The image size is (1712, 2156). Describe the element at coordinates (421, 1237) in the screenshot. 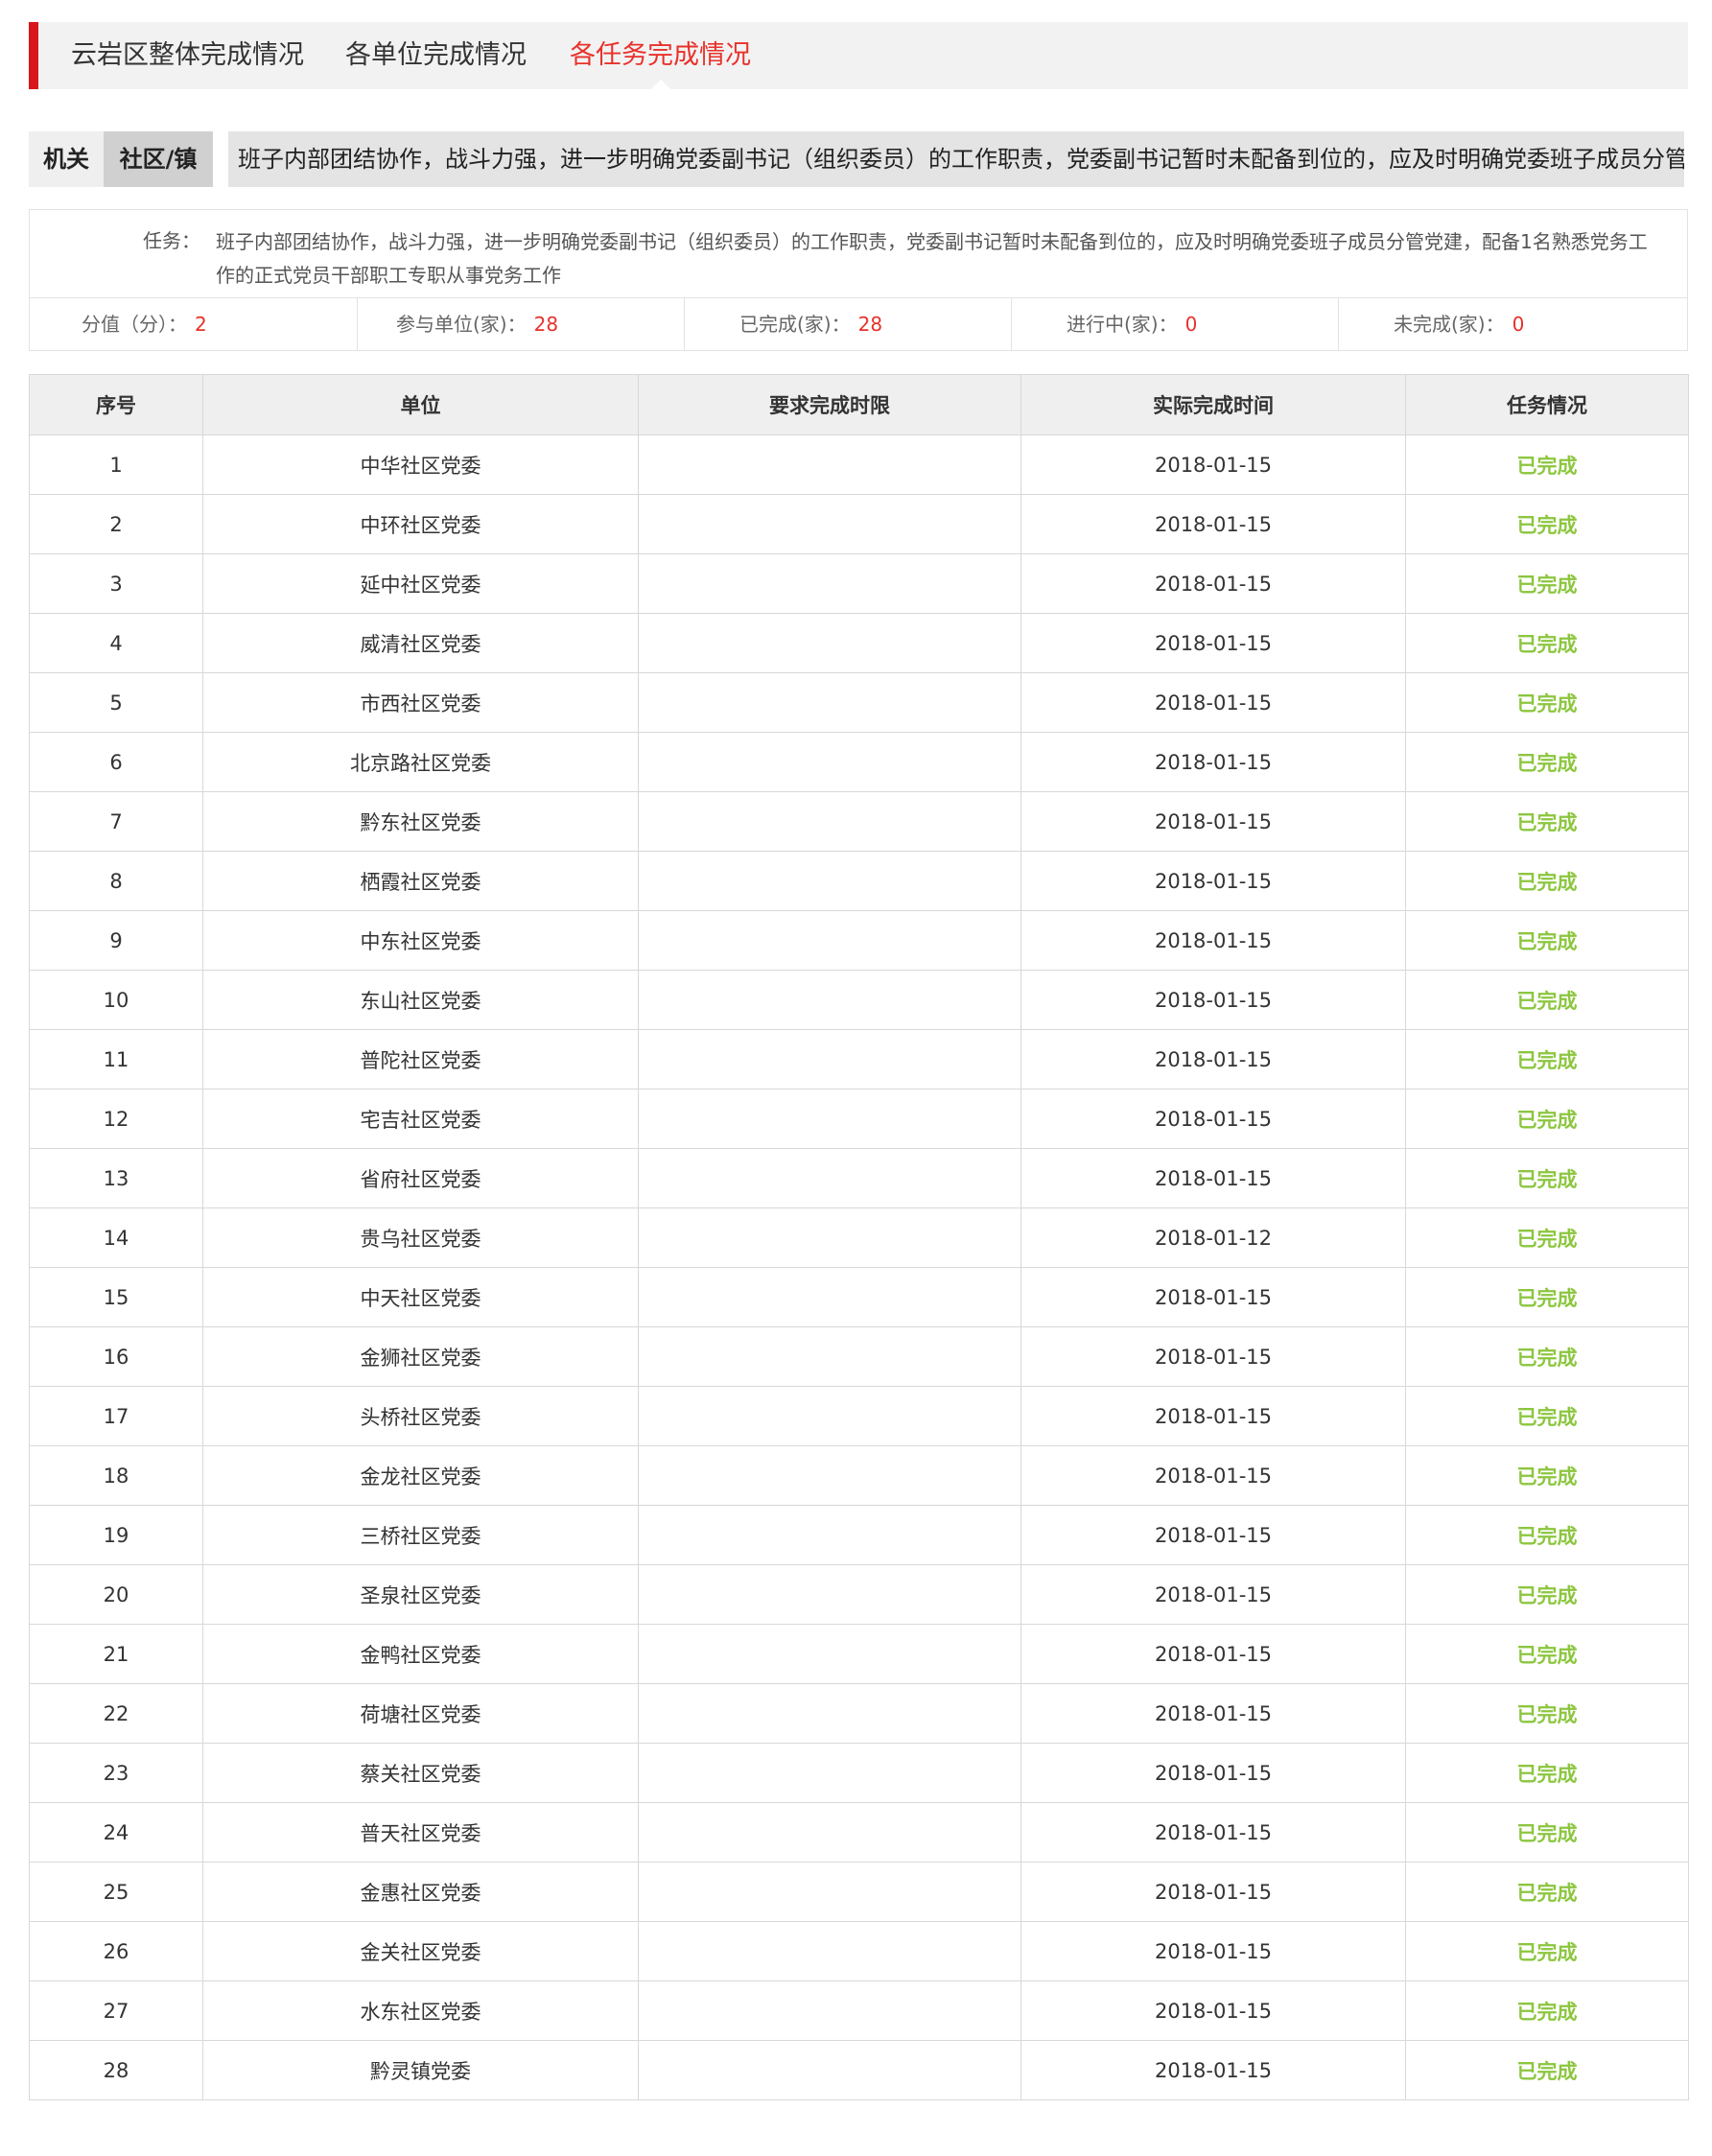

I see `cell-unit: 贵乌社区党委` at that location.